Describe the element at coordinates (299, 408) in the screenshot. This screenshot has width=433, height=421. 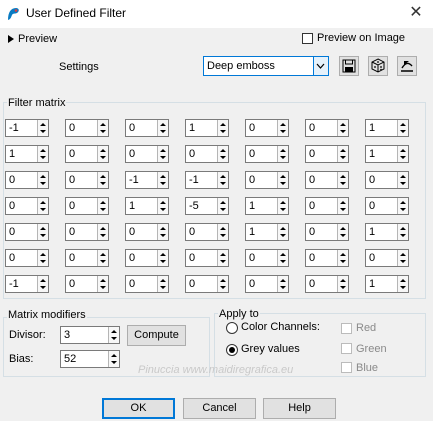
I see `help-button: Help` at that location.